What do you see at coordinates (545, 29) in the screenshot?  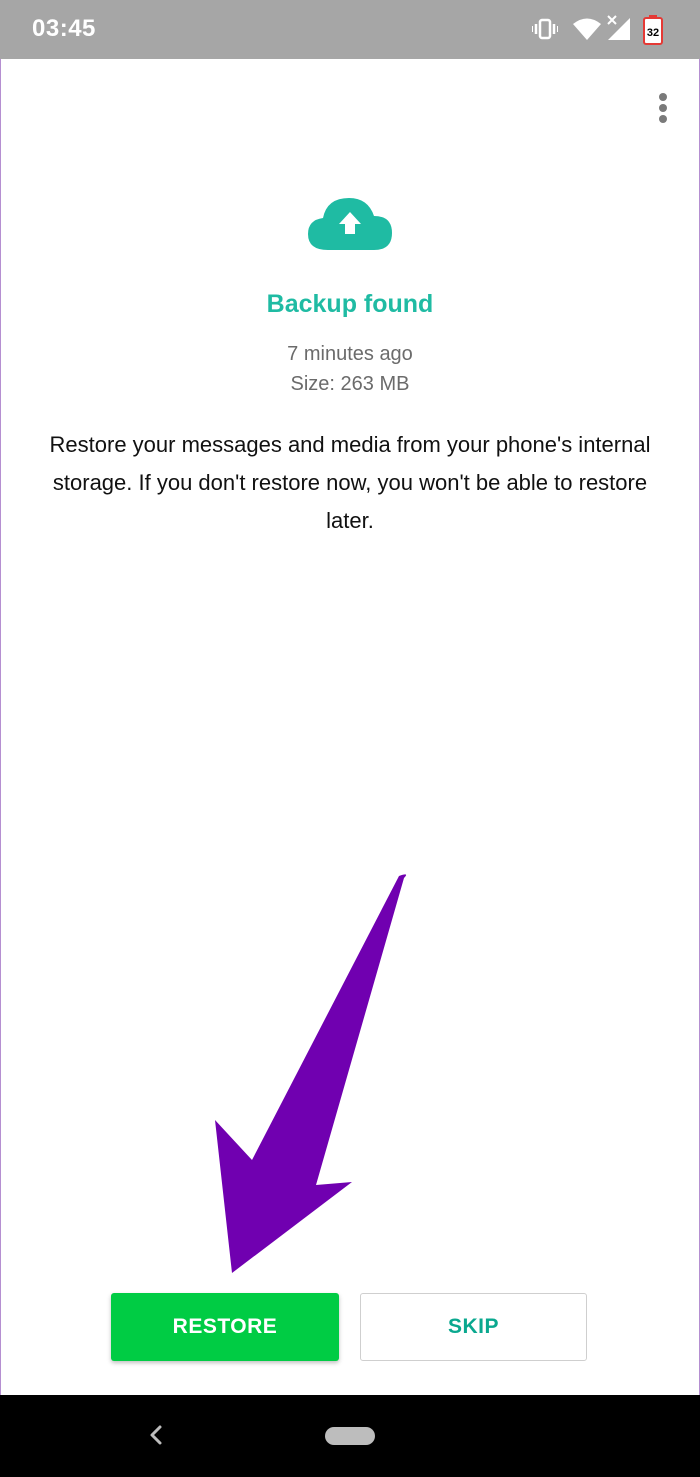 I see `vibrate-icon` at bounding box center [545, 29].